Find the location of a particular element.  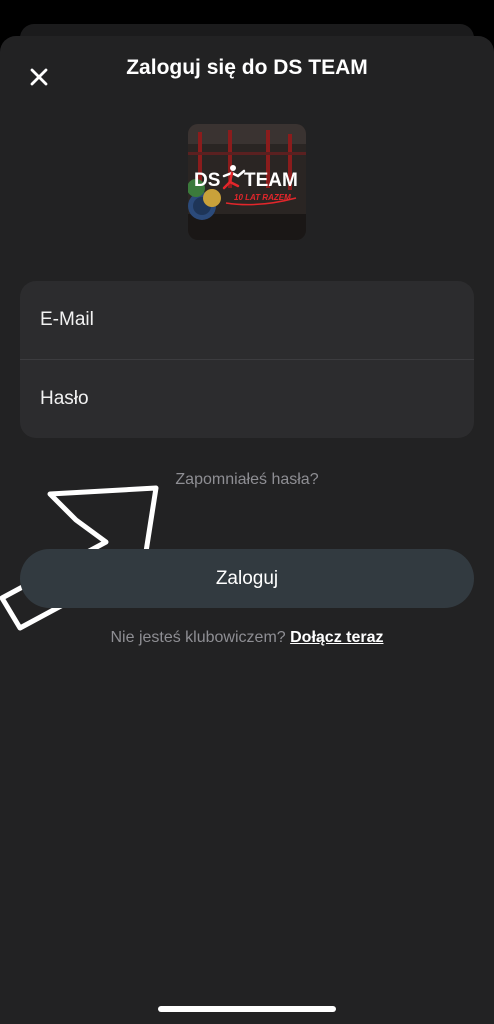

club-logo: DS TEAM 10 LAT RAZEM is located at coordinates (247, 182).